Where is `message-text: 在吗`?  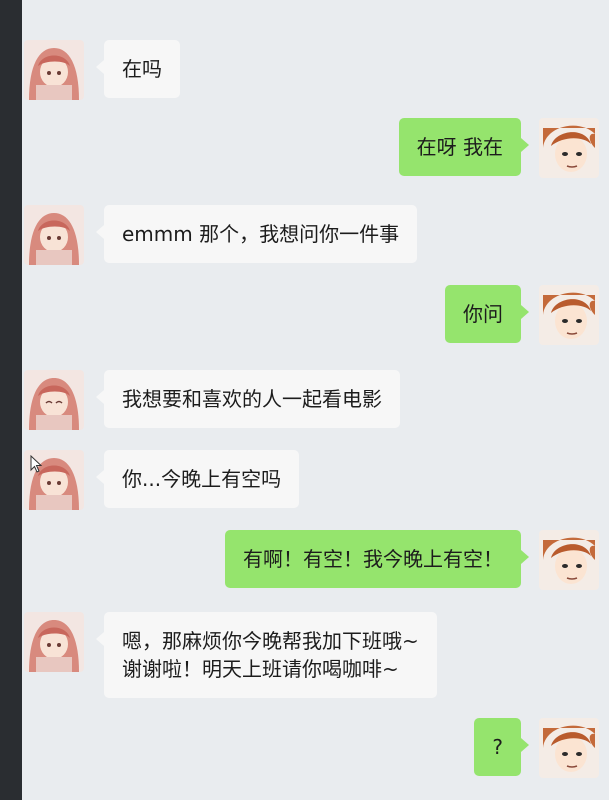 message-text: 在吗 is located at coordinates (142, 69).